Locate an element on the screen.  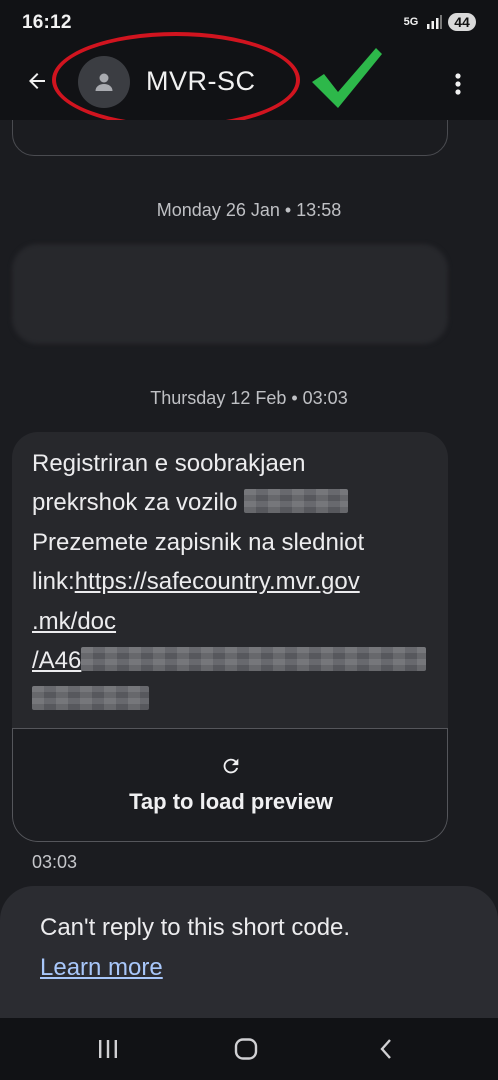
message-line: link:https://safecountry.mvr.gov is located at coordinates (232, 581).